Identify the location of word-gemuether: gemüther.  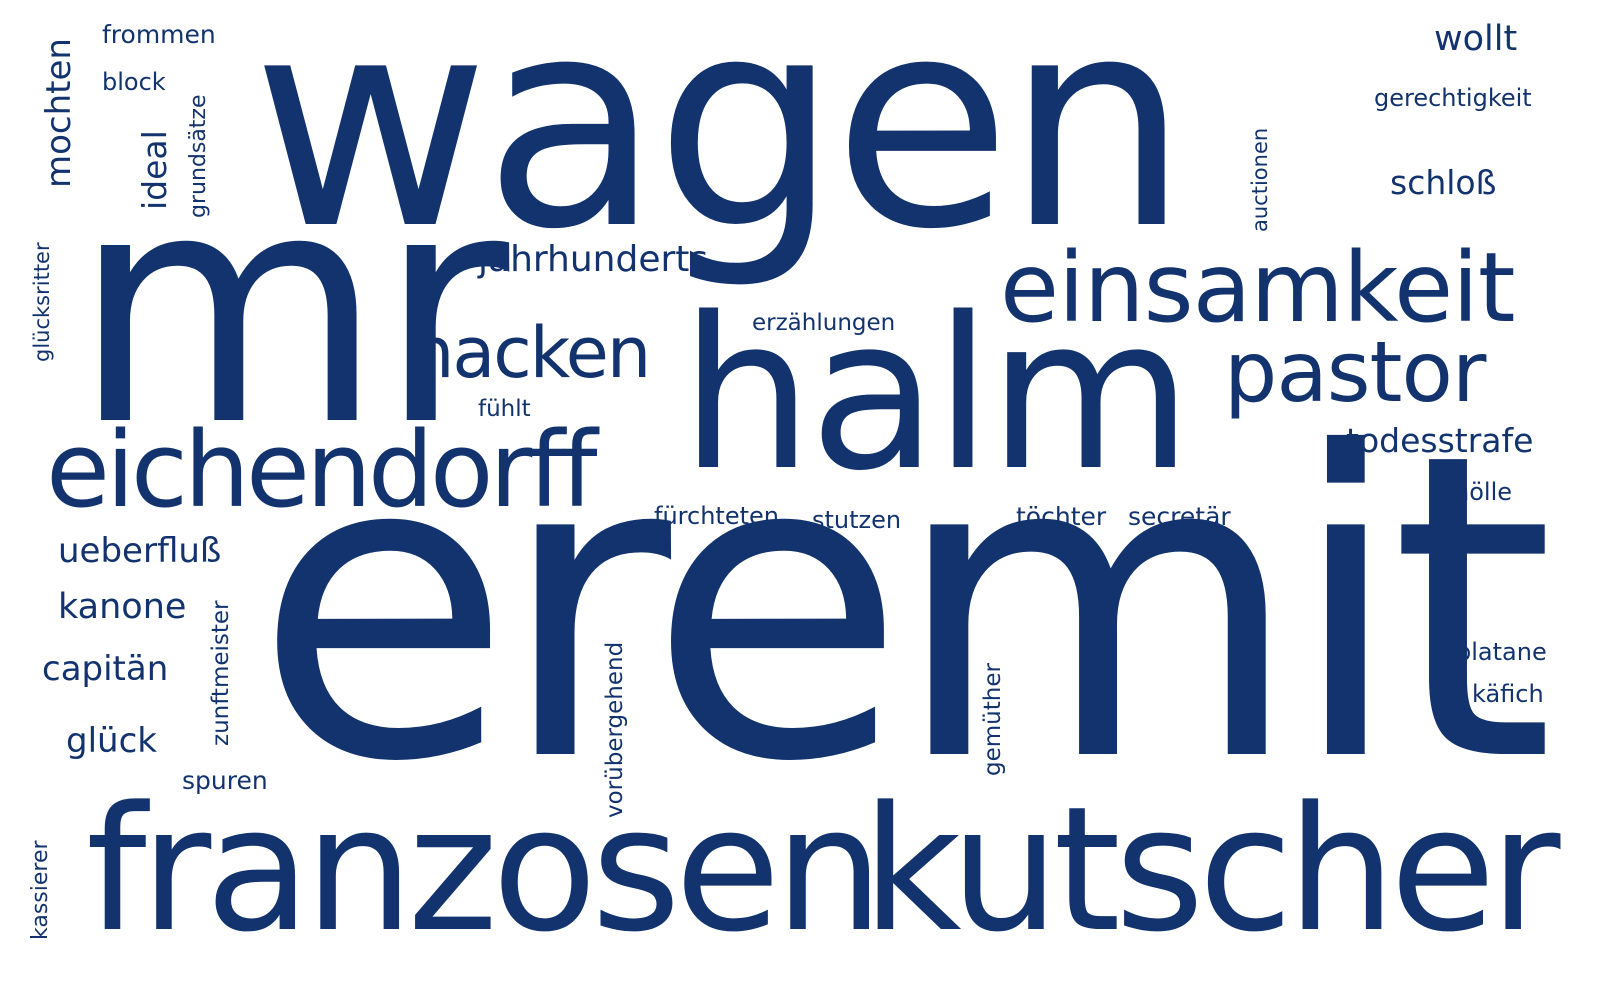
(993, 719).